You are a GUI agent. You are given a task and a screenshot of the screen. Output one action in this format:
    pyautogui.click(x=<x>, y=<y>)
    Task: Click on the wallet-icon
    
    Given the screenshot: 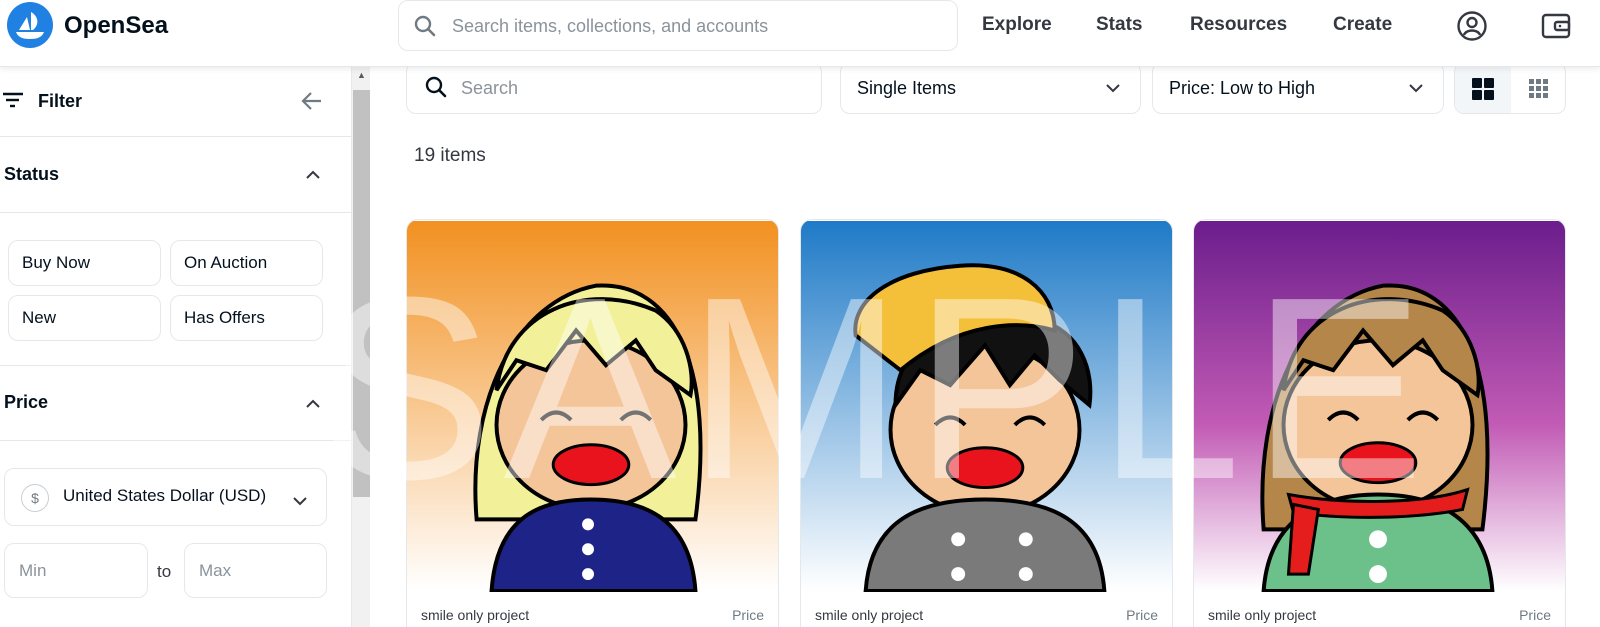 What is the action you would take?
    pyautogui.click(x=1556, y=28)
    